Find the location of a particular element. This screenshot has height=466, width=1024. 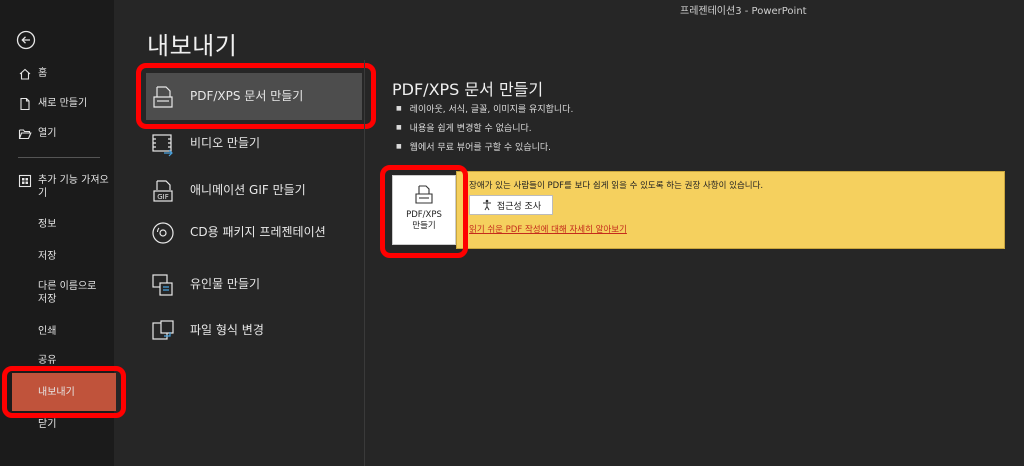

page-title: 내보내기 is located at coordinates (192, 46).